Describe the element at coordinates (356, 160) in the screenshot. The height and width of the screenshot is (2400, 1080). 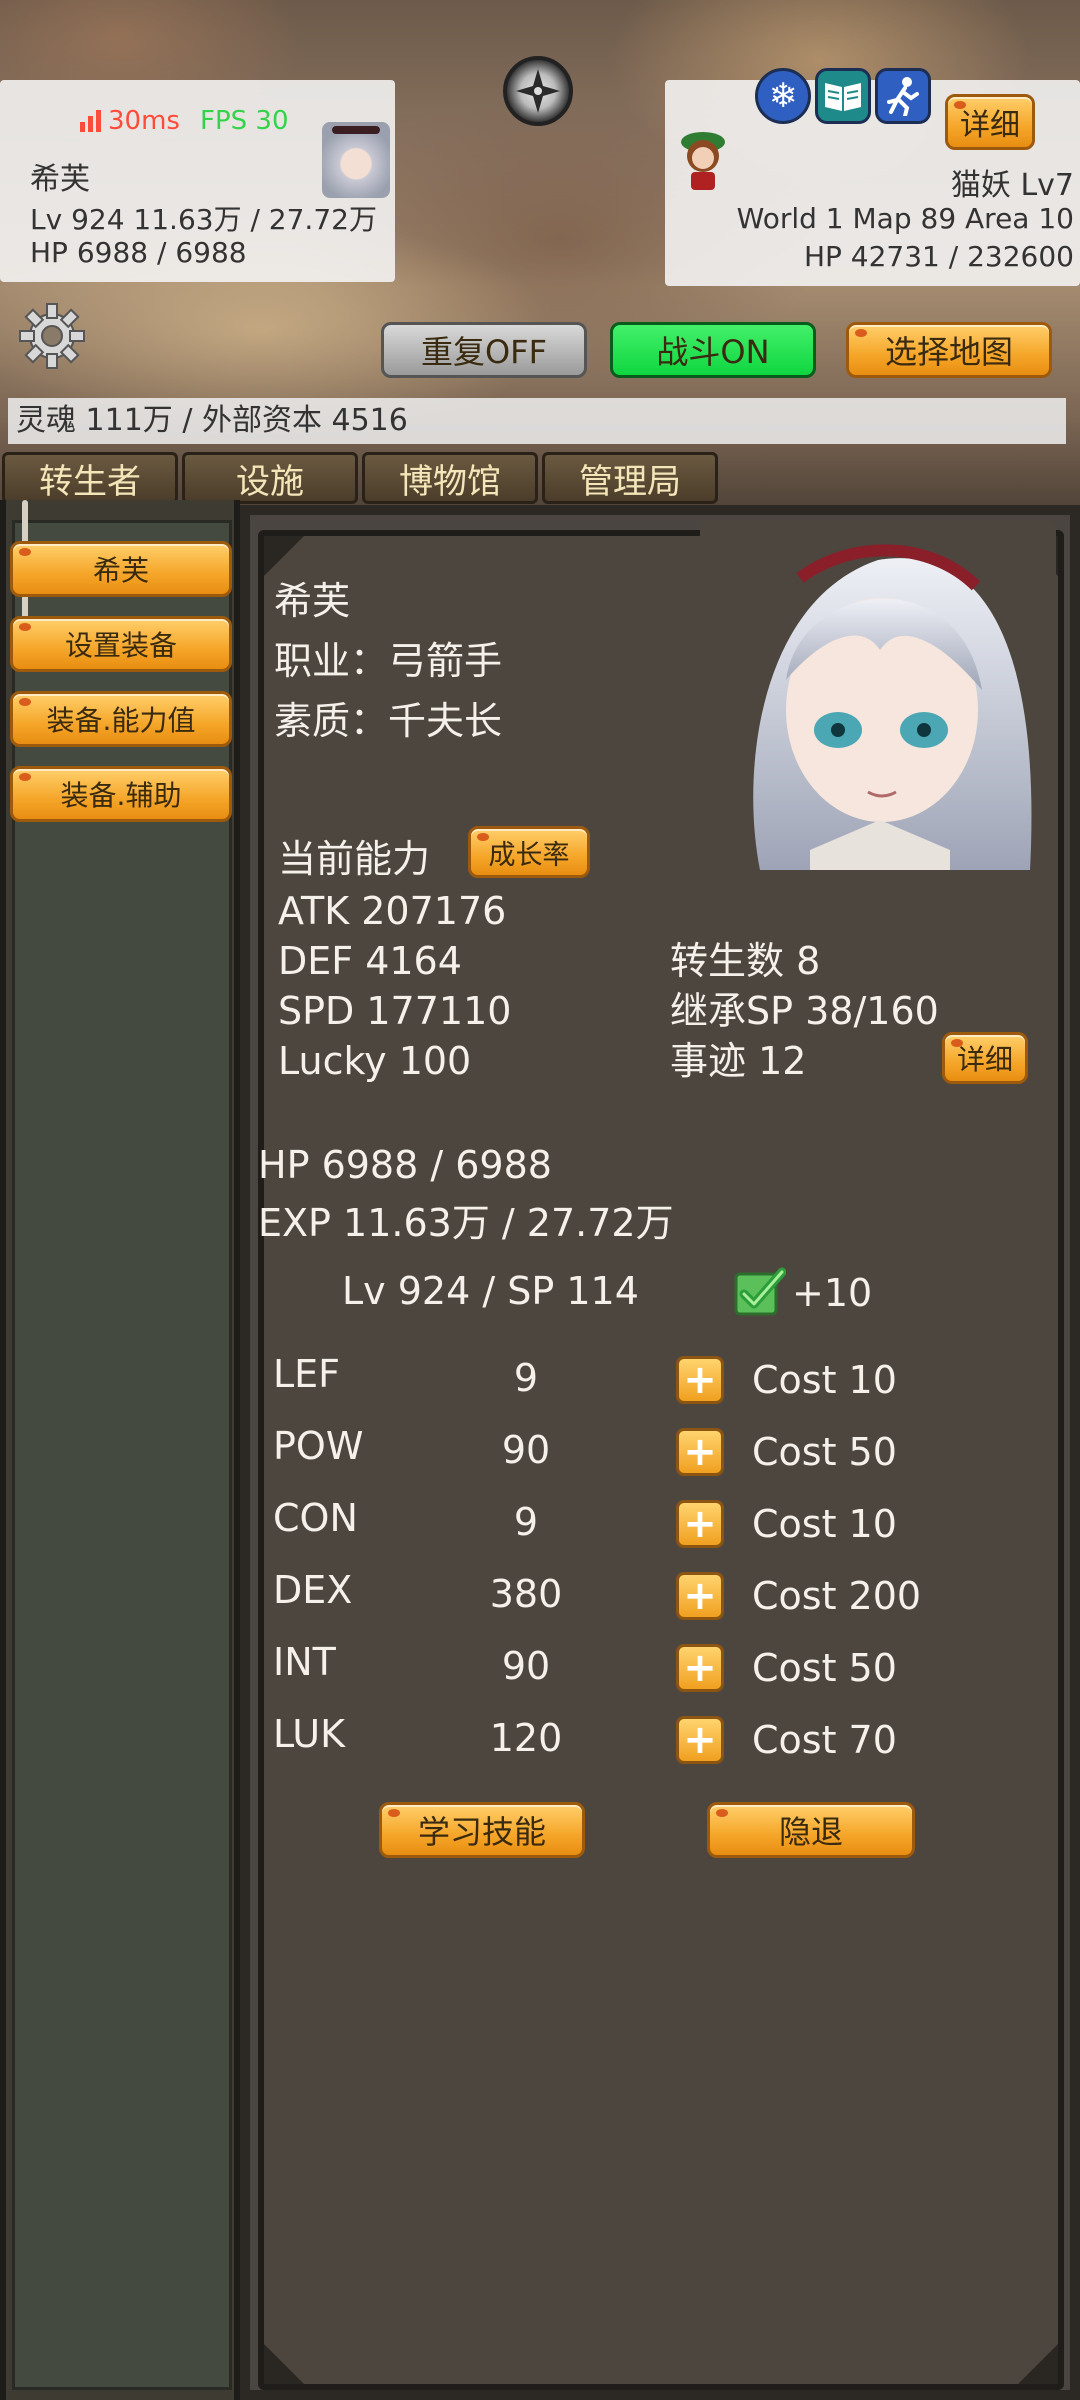
I see `player-avatar` at that location.